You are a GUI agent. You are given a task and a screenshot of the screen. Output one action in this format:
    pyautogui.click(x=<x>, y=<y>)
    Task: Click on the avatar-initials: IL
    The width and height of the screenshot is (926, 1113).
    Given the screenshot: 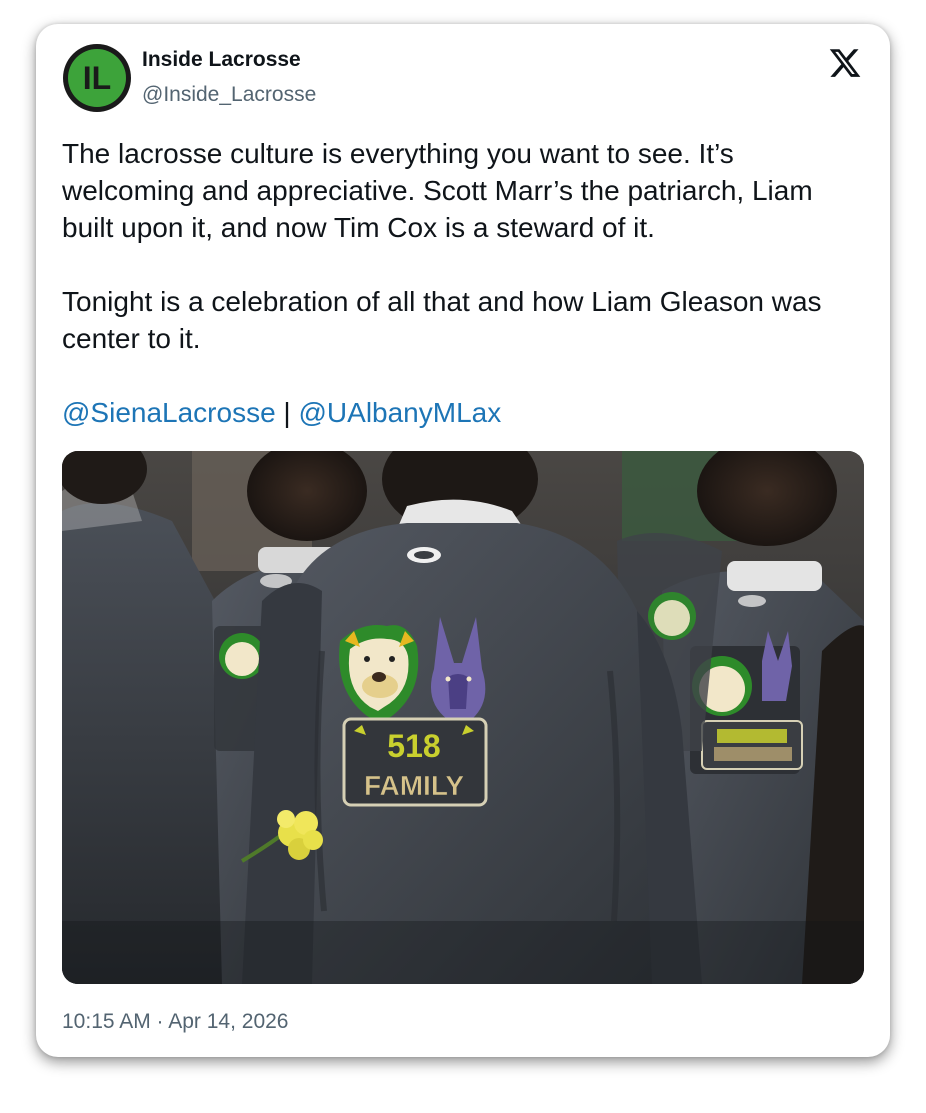 What is the action you would take?
    pyautogui.click(x=97, y=78)
    